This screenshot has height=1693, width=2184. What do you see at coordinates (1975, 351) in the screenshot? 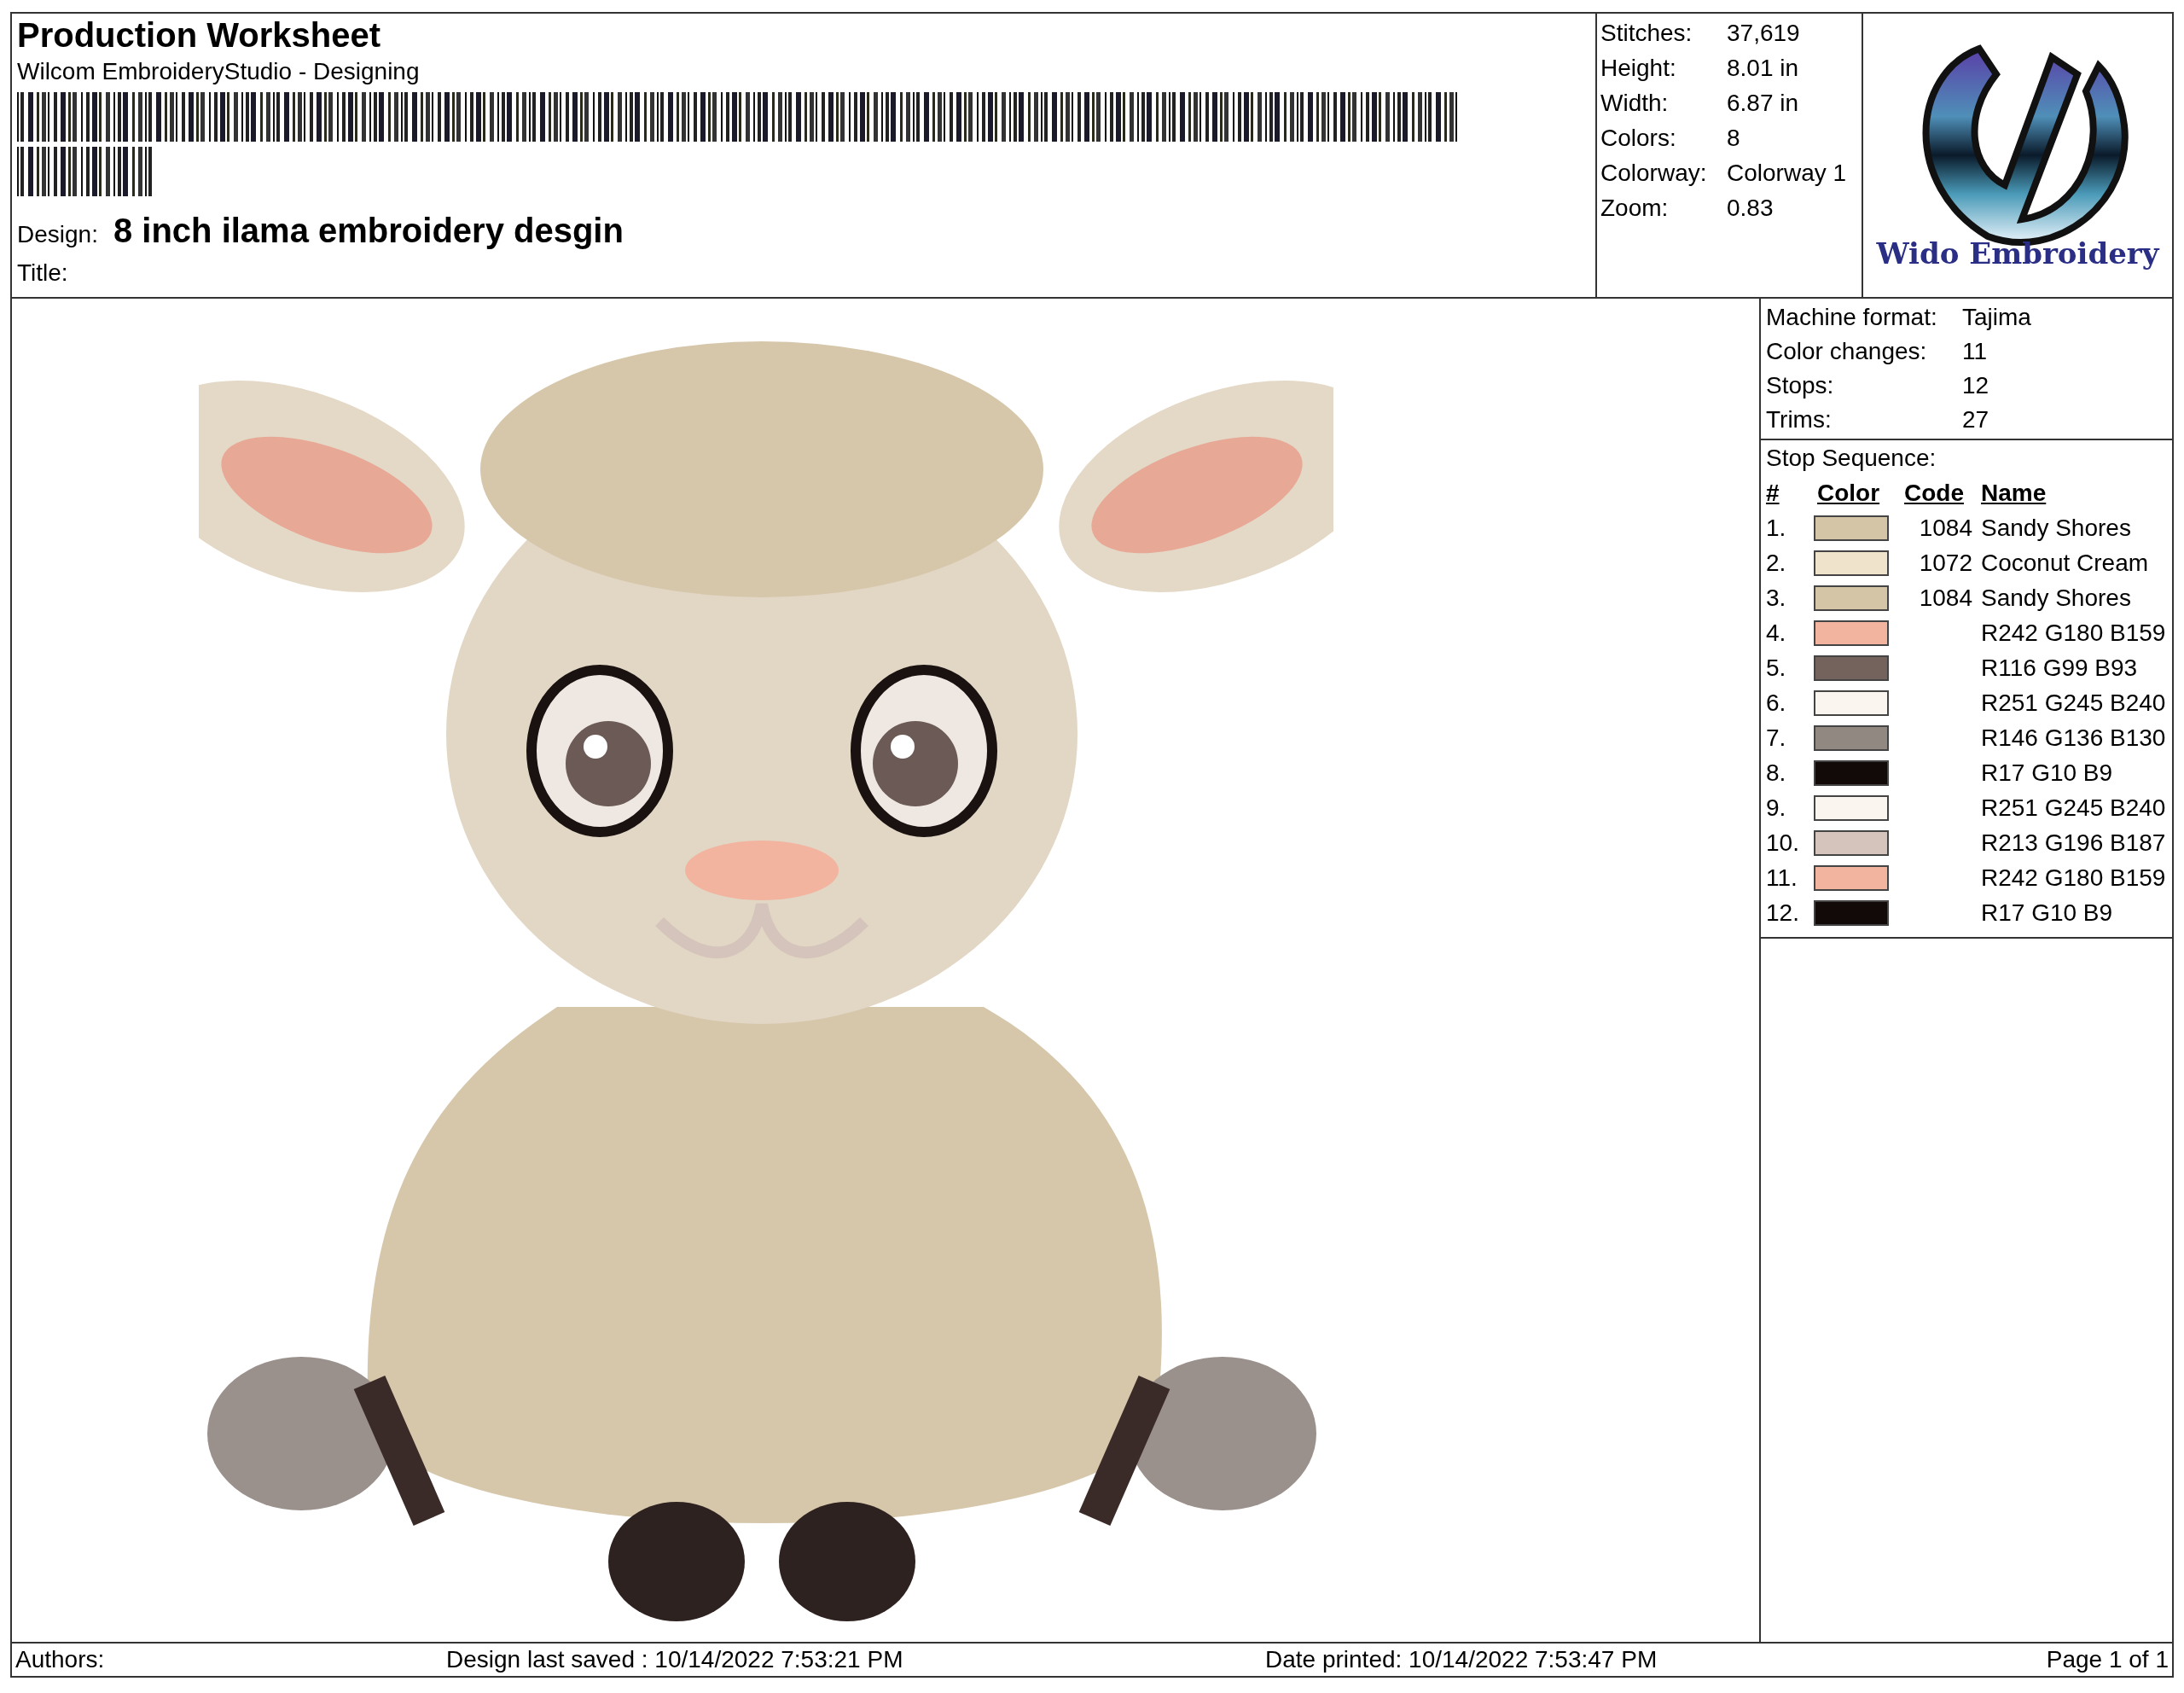
I see `info-value: 11` at bounding box center [1975, 351].